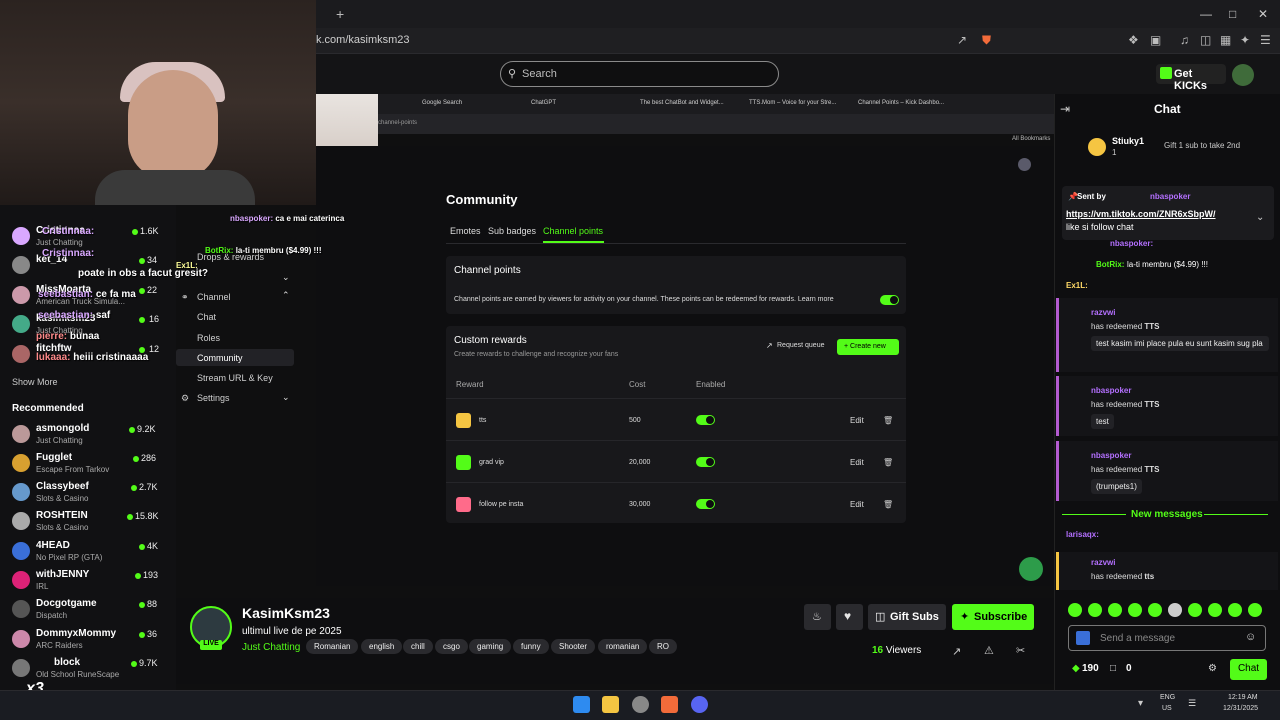 The height and width of the screenshot is (720, 1280). What do you see at coordinates (88, 610) in the screenshot?
I see `sidebar-recommended-channel: Docgotgame Dispatch 88` at bounding box center [88, 610].